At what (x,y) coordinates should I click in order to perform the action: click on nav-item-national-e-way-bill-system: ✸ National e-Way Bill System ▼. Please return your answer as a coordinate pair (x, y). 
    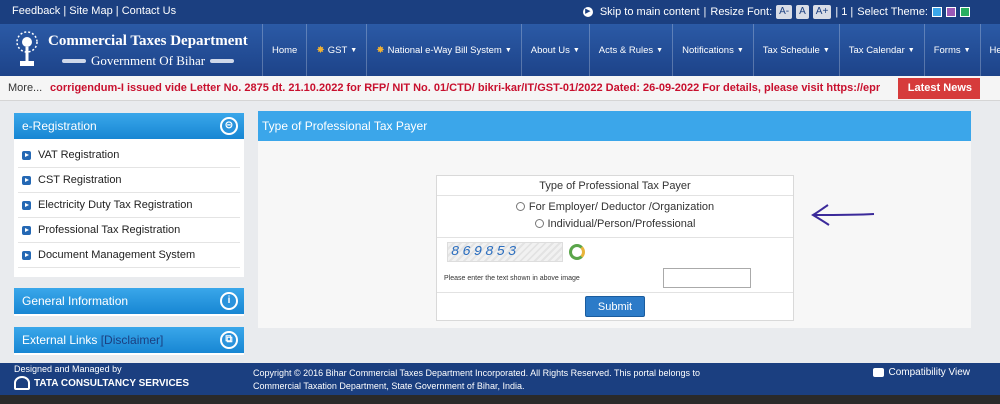
    Looking at the image, I should click on (443, 50).